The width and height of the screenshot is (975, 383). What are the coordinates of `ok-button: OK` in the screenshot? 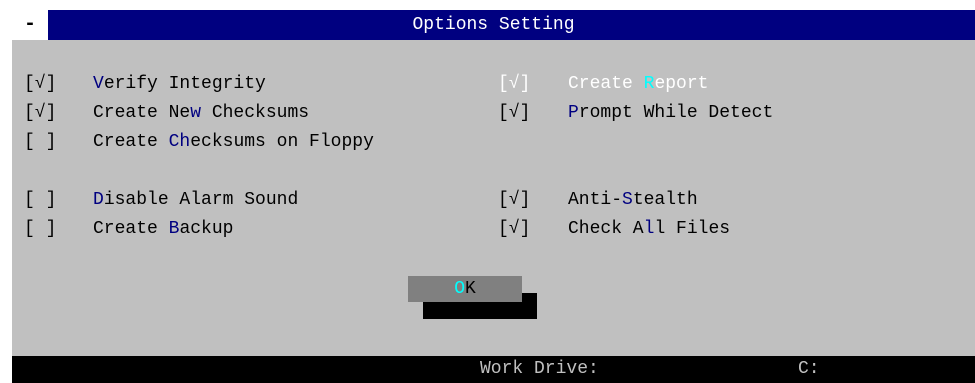 It's located at (465, 289).